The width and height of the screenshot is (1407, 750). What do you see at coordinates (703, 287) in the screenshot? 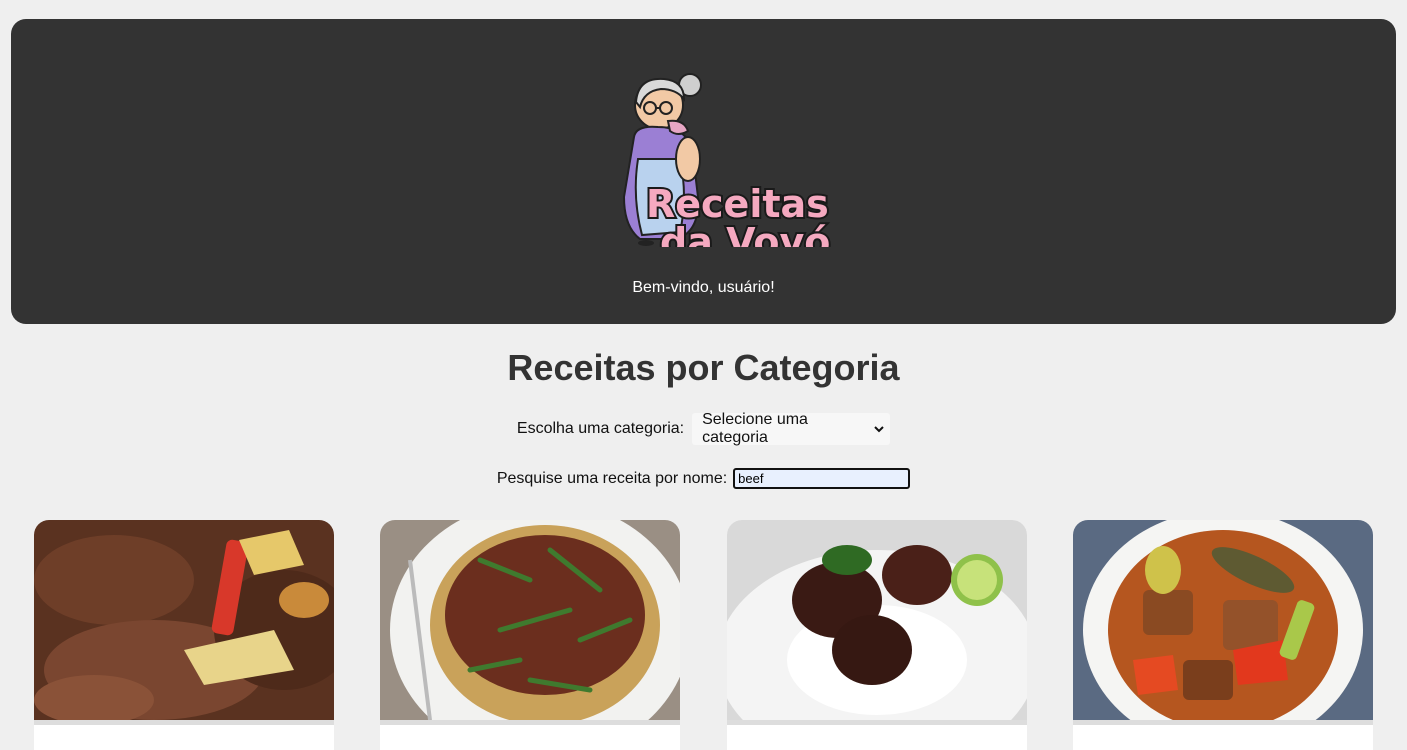
I see `welcome-message: Bem-vindo, usuário!` at bounding box center [703, 287].